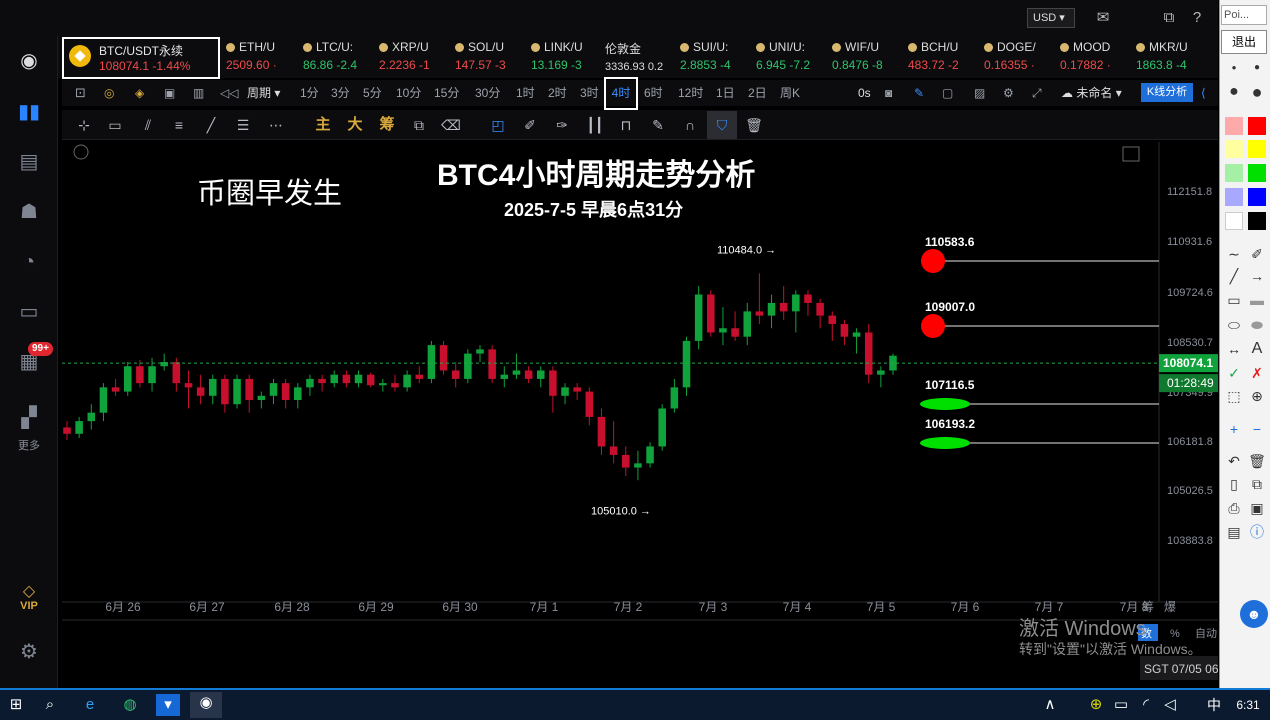 The height and width of the screenshot is (720, 1270). I want to click on swatch-white, so click(1234, 221).